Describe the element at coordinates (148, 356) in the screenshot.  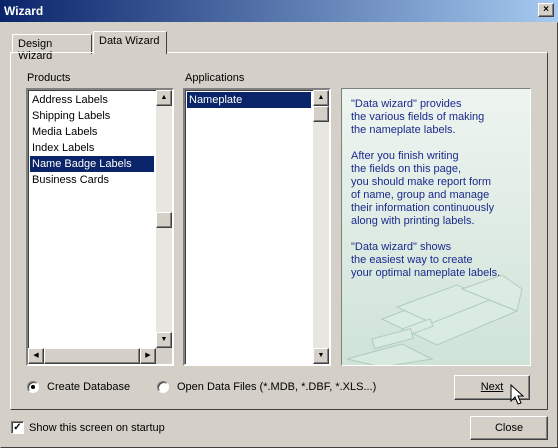
I see `scroll-right-icon: ▶` at that location.